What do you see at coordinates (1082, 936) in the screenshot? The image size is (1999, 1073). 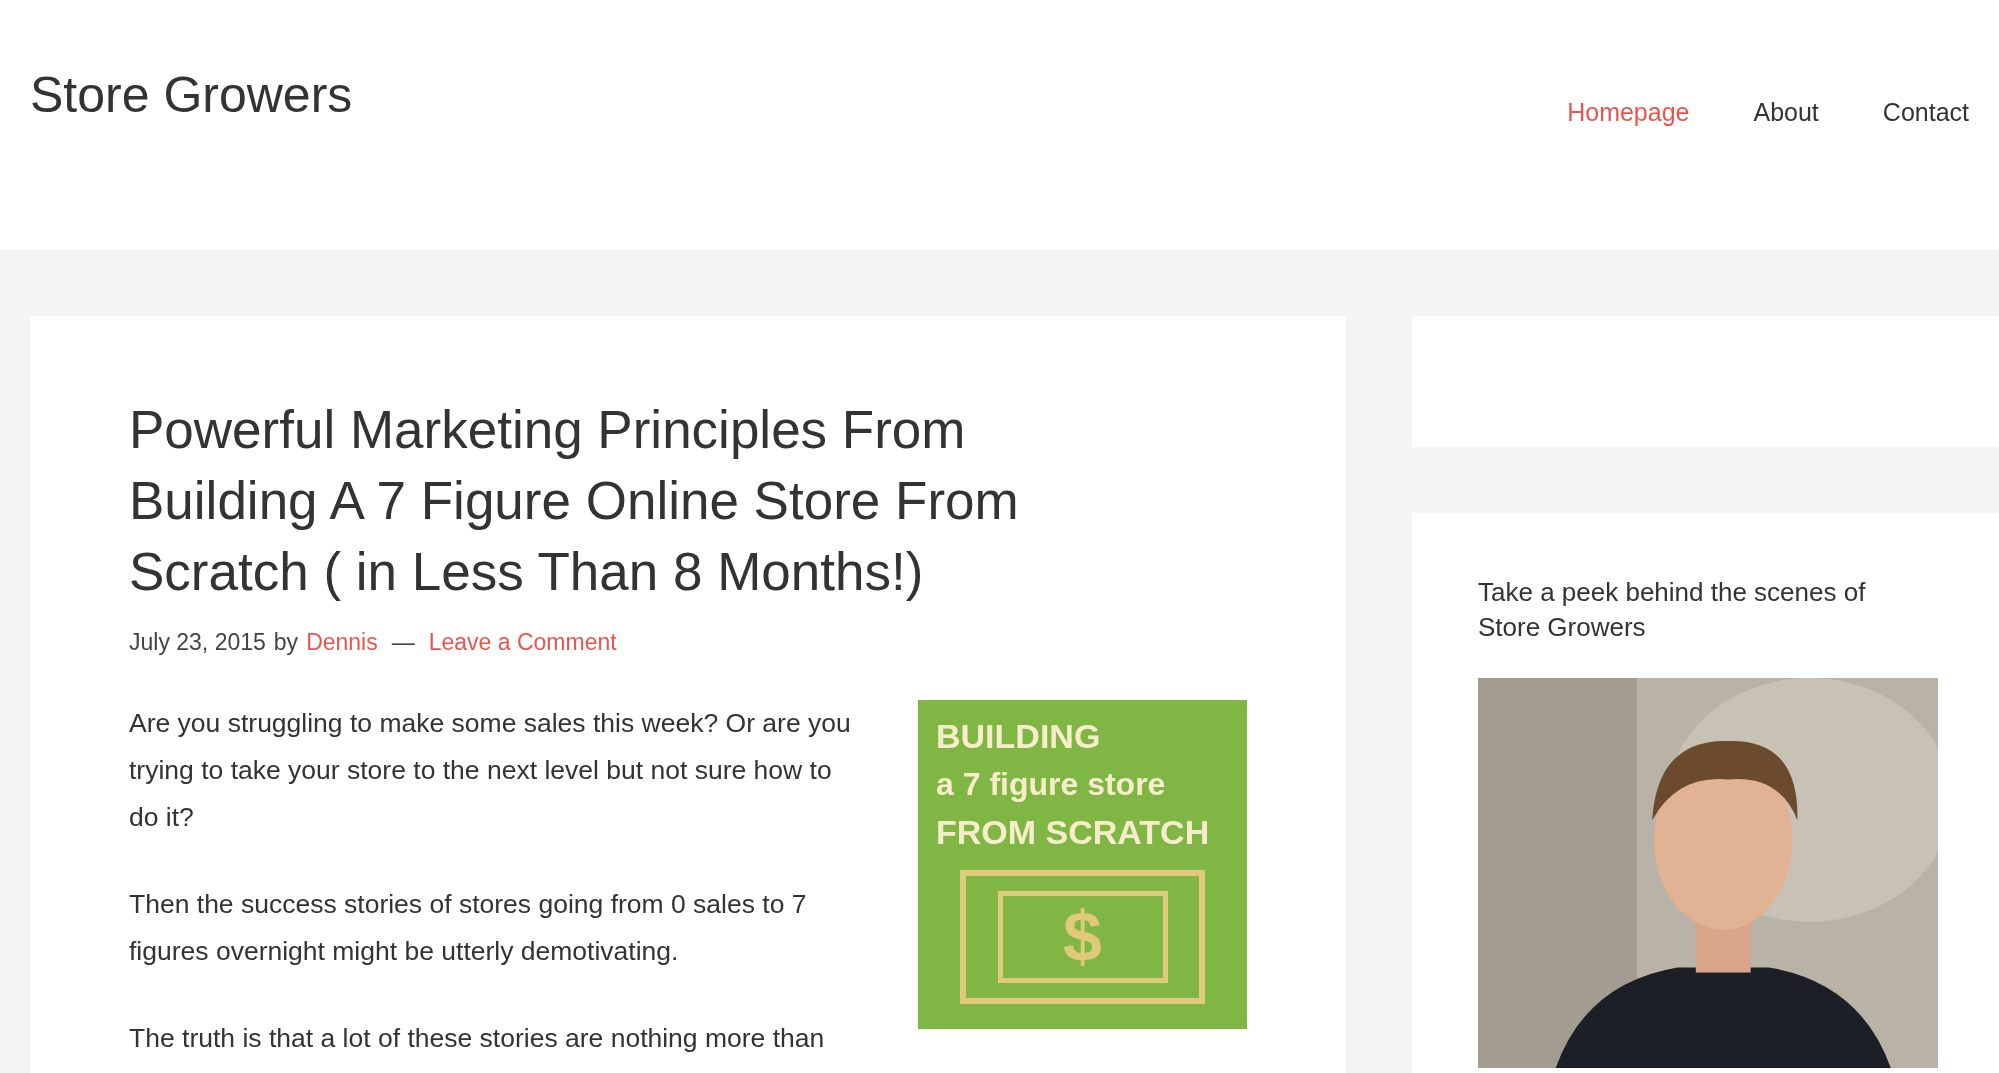 I see `dollar-sign: $` at bounding box center [1082, 936].